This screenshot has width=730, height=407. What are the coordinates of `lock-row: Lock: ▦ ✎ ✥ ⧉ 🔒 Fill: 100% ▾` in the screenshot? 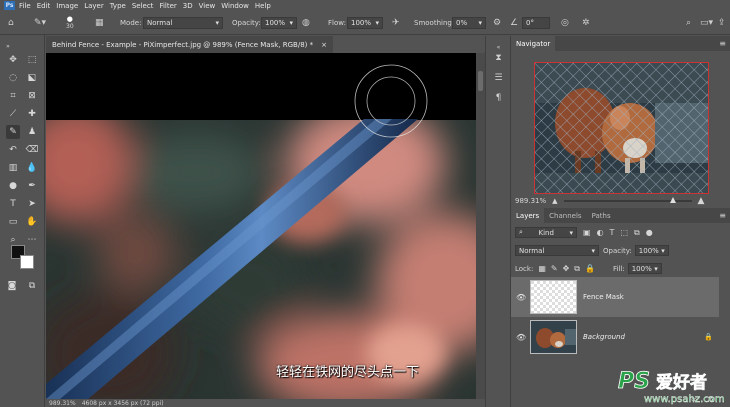 It's located at (620, 268).